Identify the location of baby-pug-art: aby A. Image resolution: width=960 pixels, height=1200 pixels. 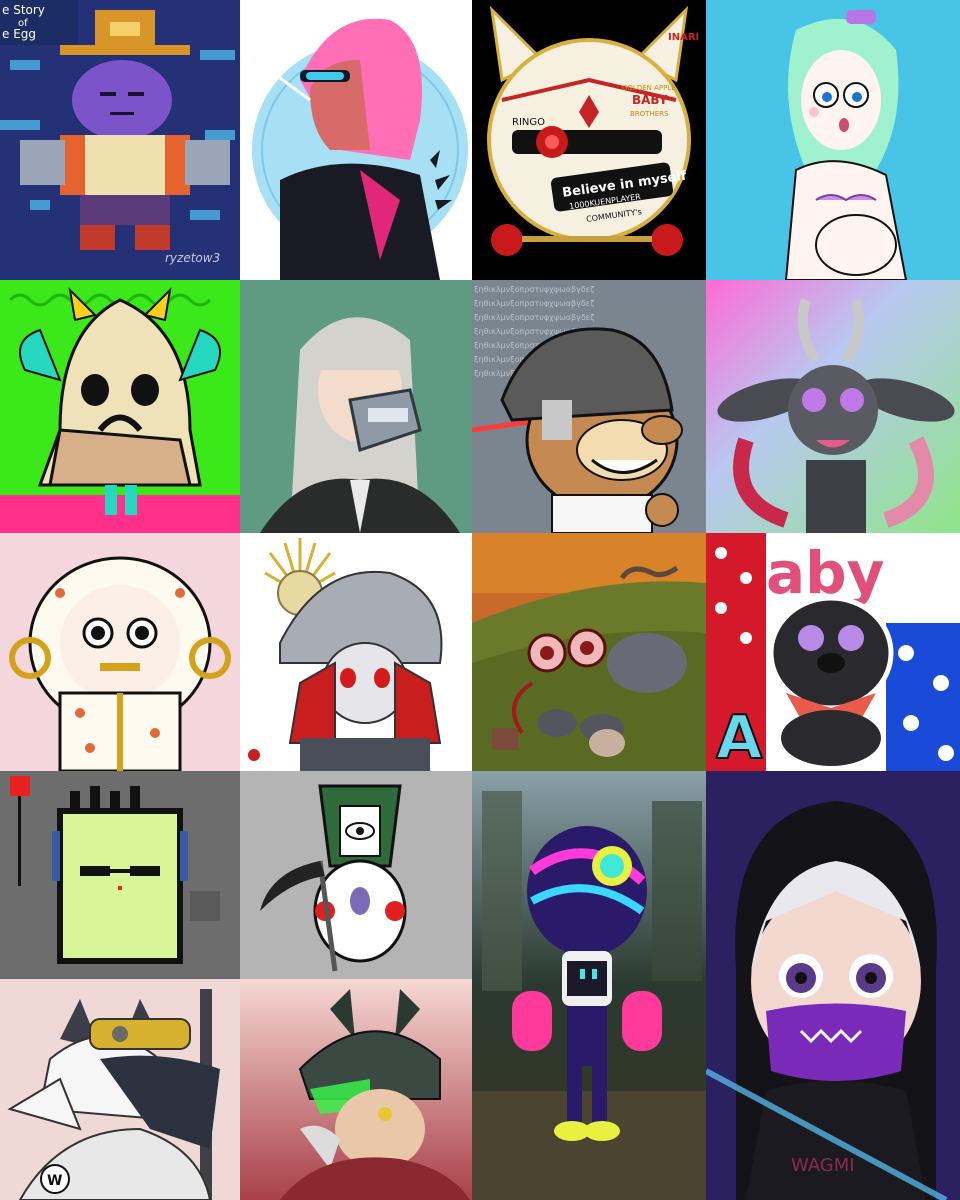
(833, 652).